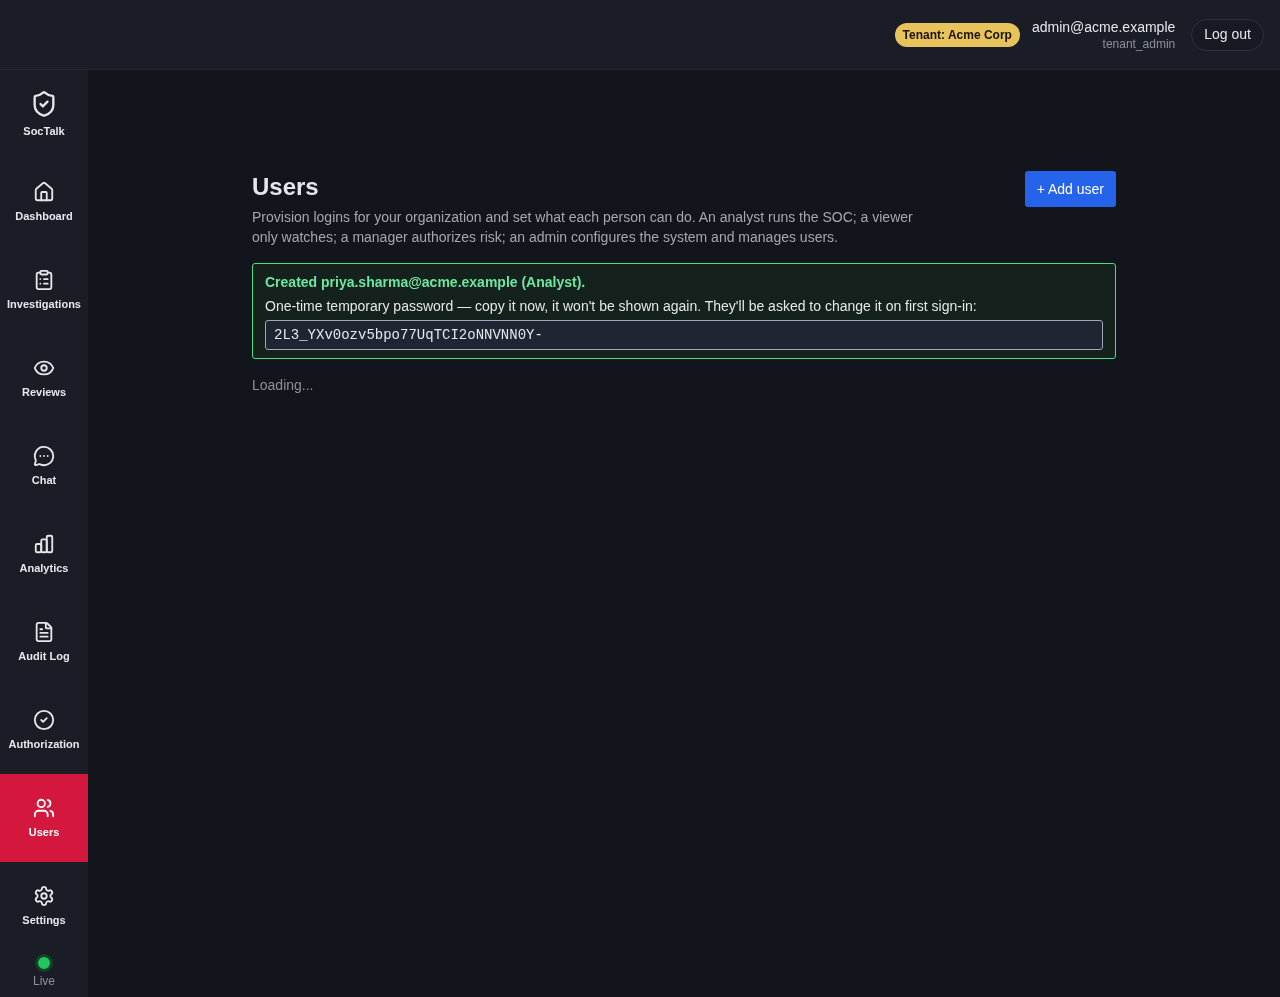  I want to click on brand-link: SocTalk, so click(44, 114).